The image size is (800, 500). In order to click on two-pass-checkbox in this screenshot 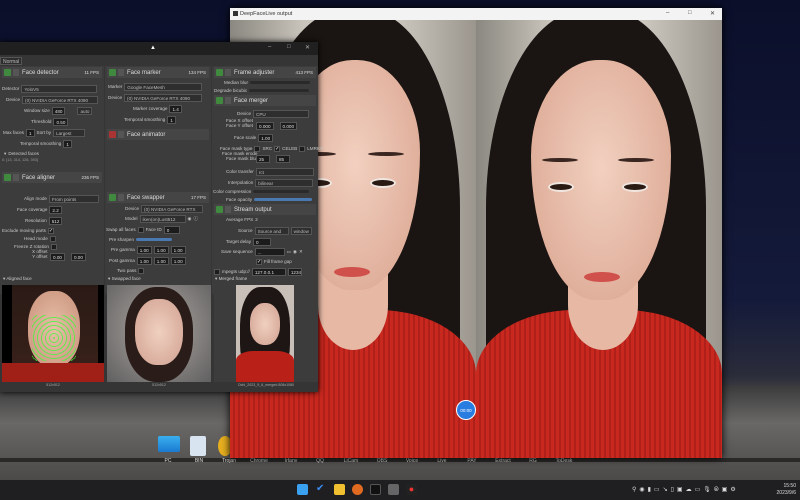, I will do `click(141, 270)`.